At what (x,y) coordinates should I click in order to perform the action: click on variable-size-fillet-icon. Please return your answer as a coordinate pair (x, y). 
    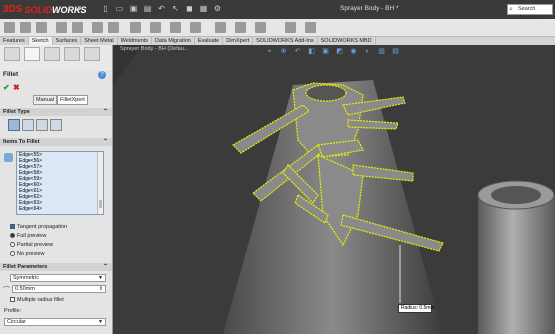
    Looking at the image, I should click on (28, 125).